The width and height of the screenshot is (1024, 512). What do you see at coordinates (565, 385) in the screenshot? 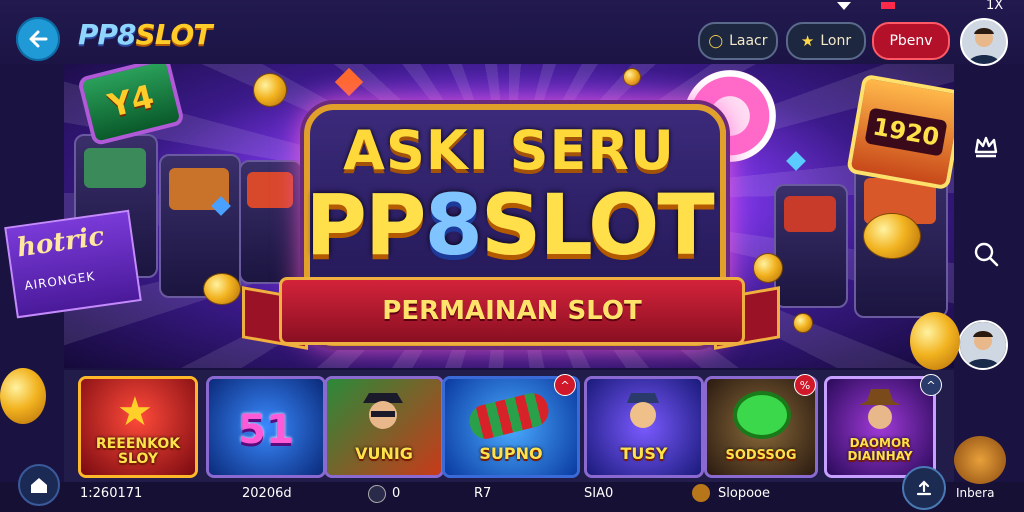
I see `hot-badge: ^` at bounding box center [565, 385].